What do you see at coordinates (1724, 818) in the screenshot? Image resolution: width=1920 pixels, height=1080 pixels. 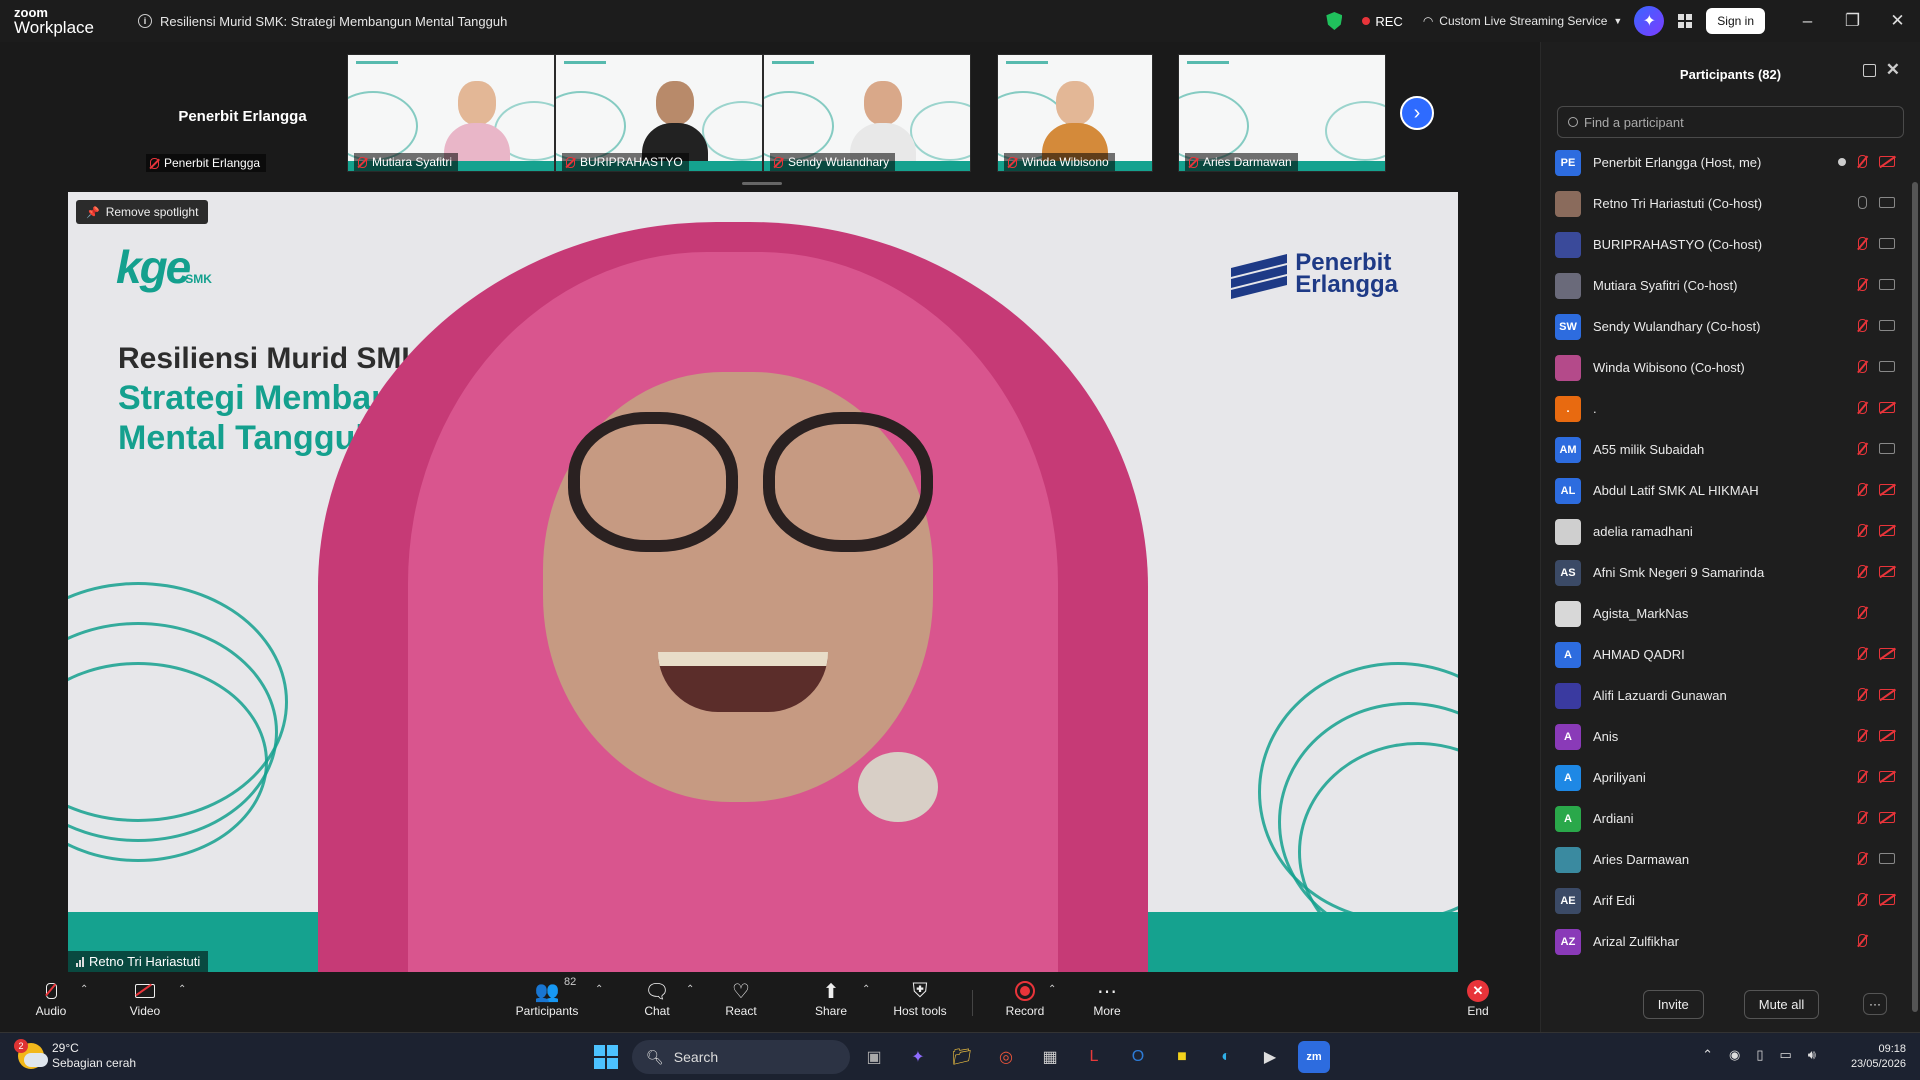 I see `participant-row: A Ardiani` at bounding box center [1724, 818].